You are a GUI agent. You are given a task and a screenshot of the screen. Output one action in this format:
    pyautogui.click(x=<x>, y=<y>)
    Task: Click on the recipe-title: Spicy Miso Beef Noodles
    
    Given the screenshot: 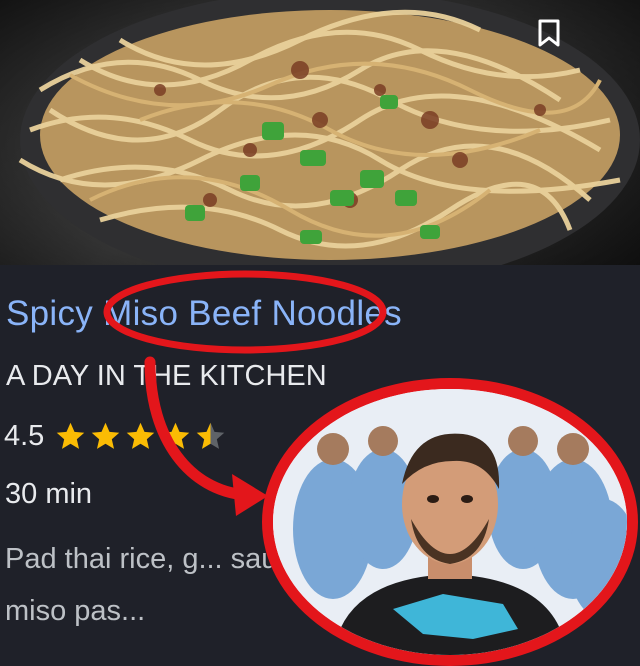 What is the action you would take?
    pyautogui.click(x=204, y=314)
    